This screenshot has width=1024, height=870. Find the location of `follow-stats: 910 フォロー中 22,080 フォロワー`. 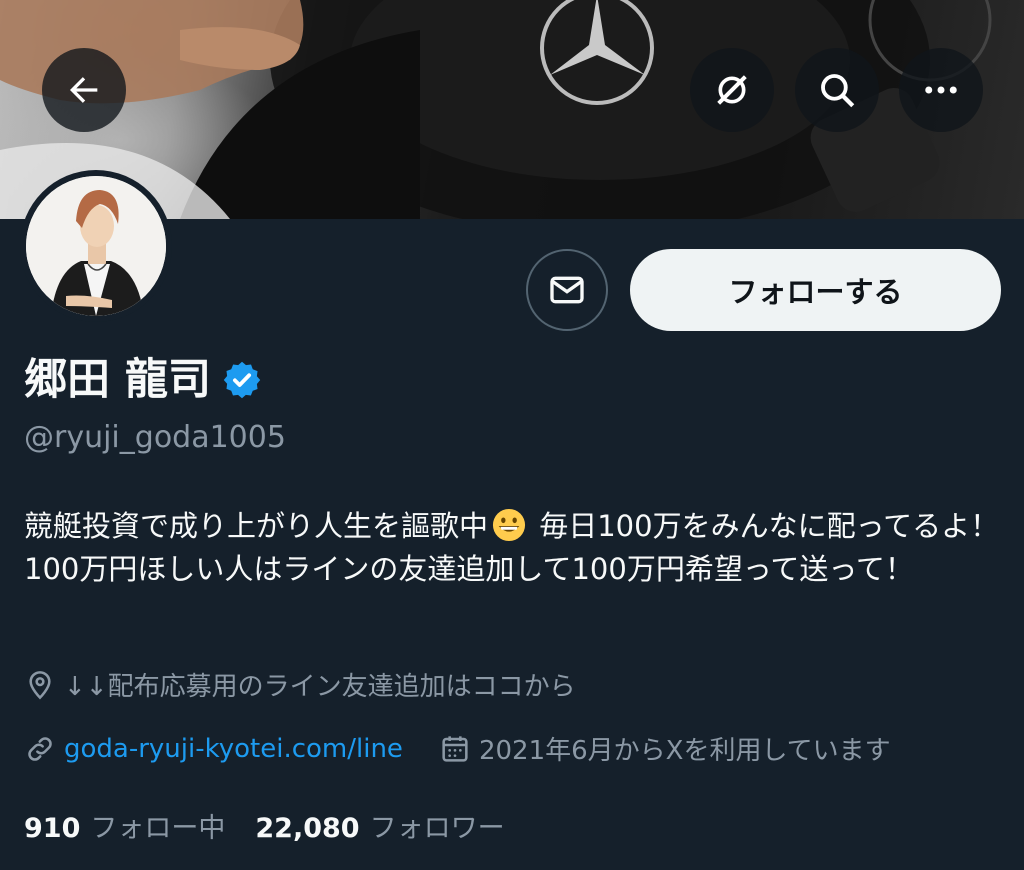

follow-stats: 910 フォロー中 22,080 フォロワー is located at coordinates (279, 825).